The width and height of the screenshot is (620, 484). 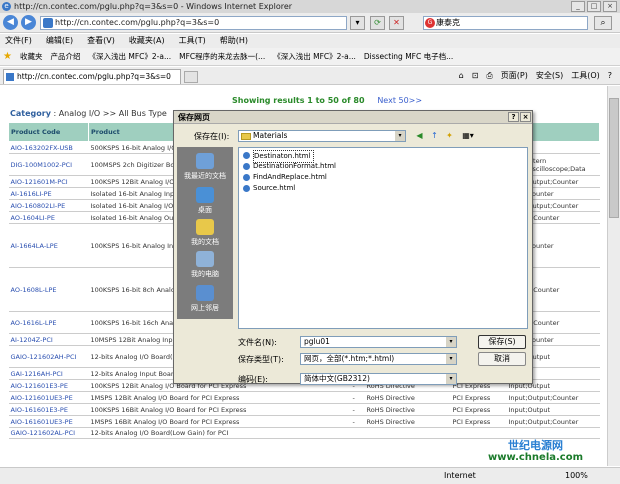 What do you see at coordinates (349, 358) in the screenshot?
I see `filetype-value: 网页，全部(*.htm;*.html)` at bounding box center [349, 358].